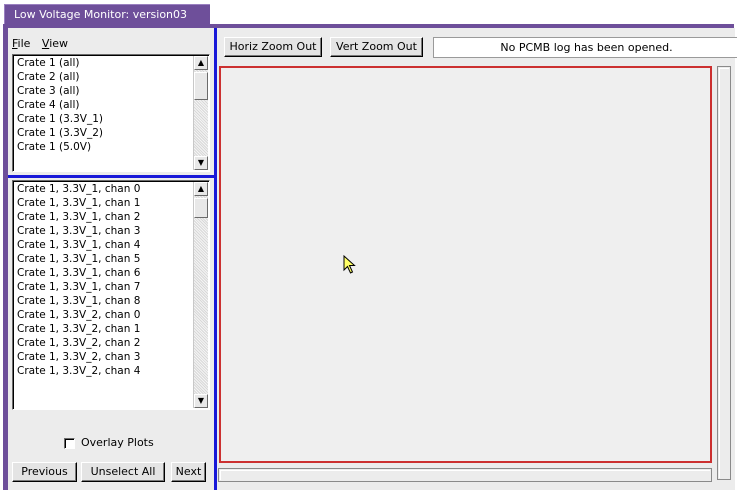  What do you see at coordinates (60, 147) in the screenshot?
I see `list-item: Crate 1 (5.0V)` at bounding box center [60, 147].